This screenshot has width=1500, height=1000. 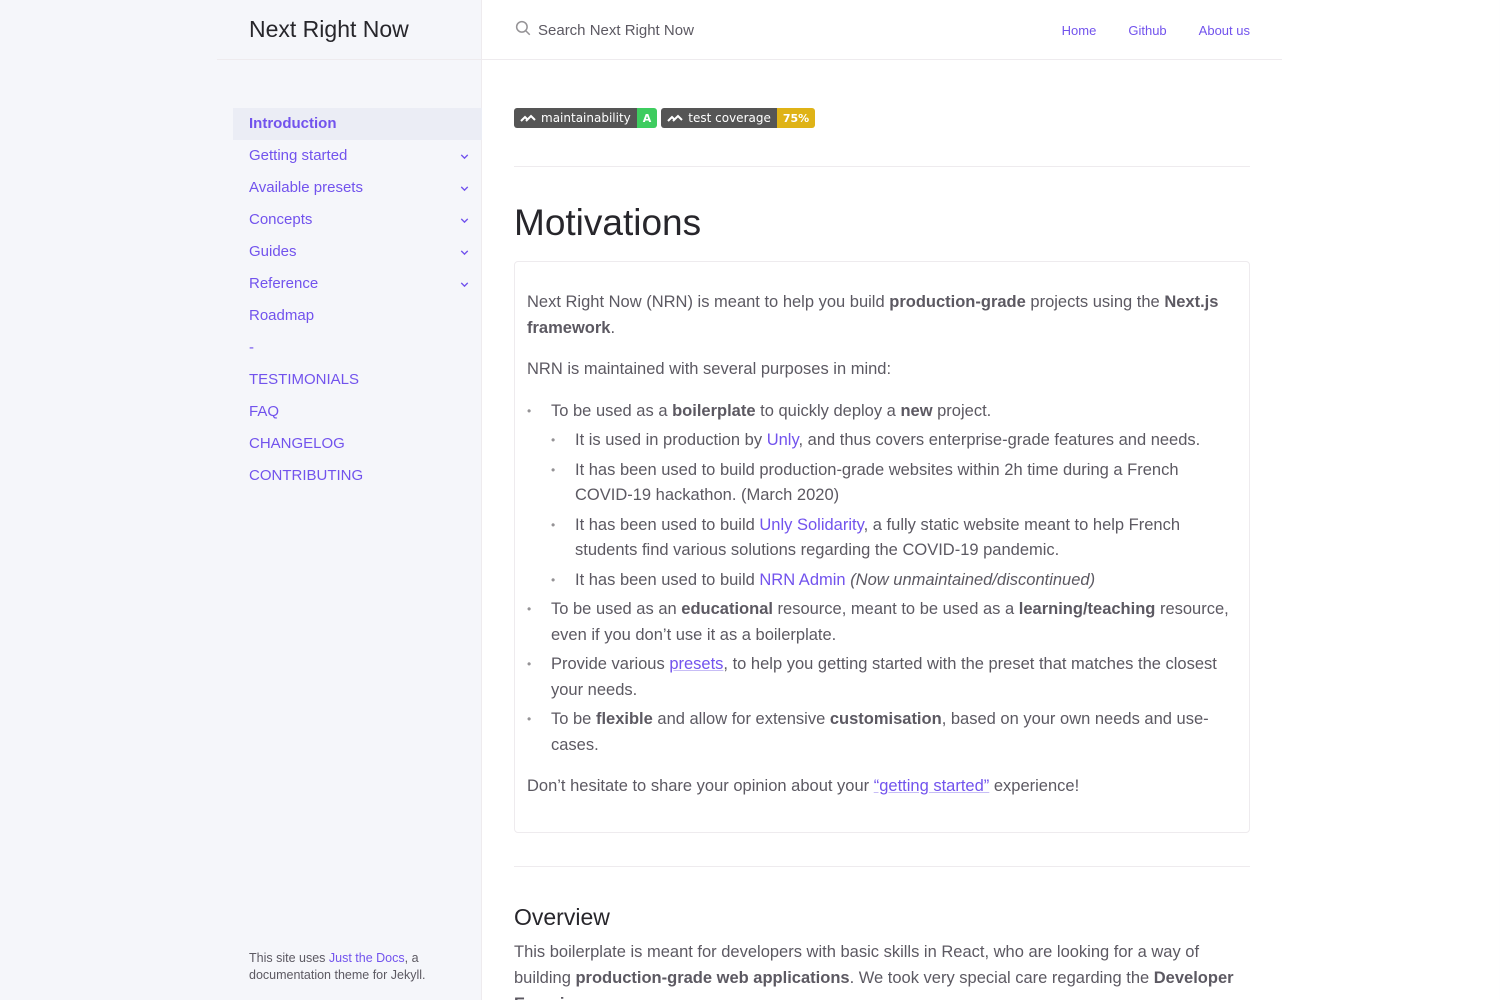 I want to click on test-coverage-badge: test coverage 75%, so click(x=738, y=118).